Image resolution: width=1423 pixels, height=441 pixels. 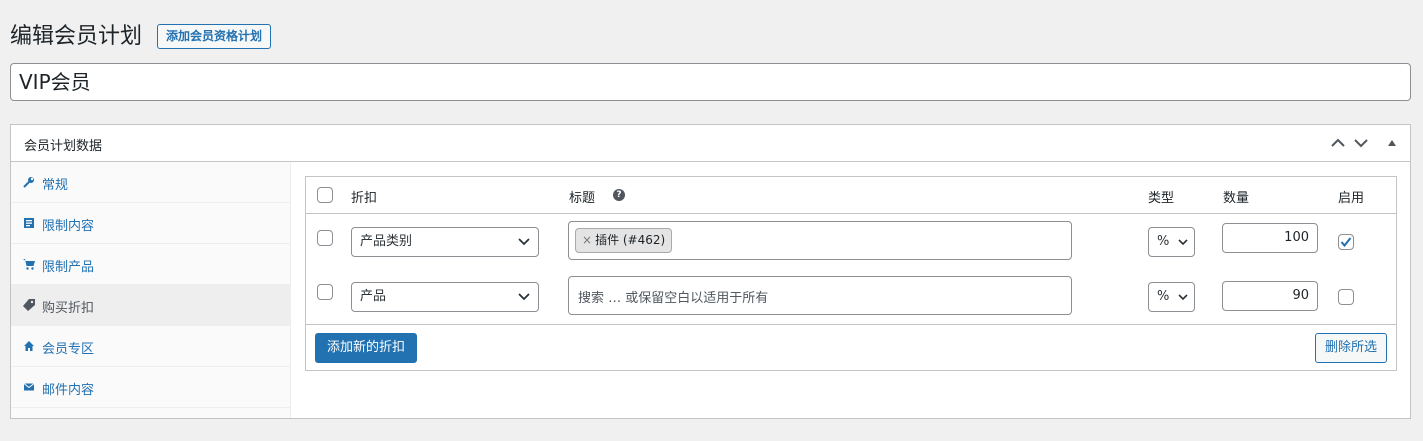 What do you see at coordinates (630, 240) in the screenshot?
I see `tag-label: 插件 (#462)` at bounding box center [630, 240].